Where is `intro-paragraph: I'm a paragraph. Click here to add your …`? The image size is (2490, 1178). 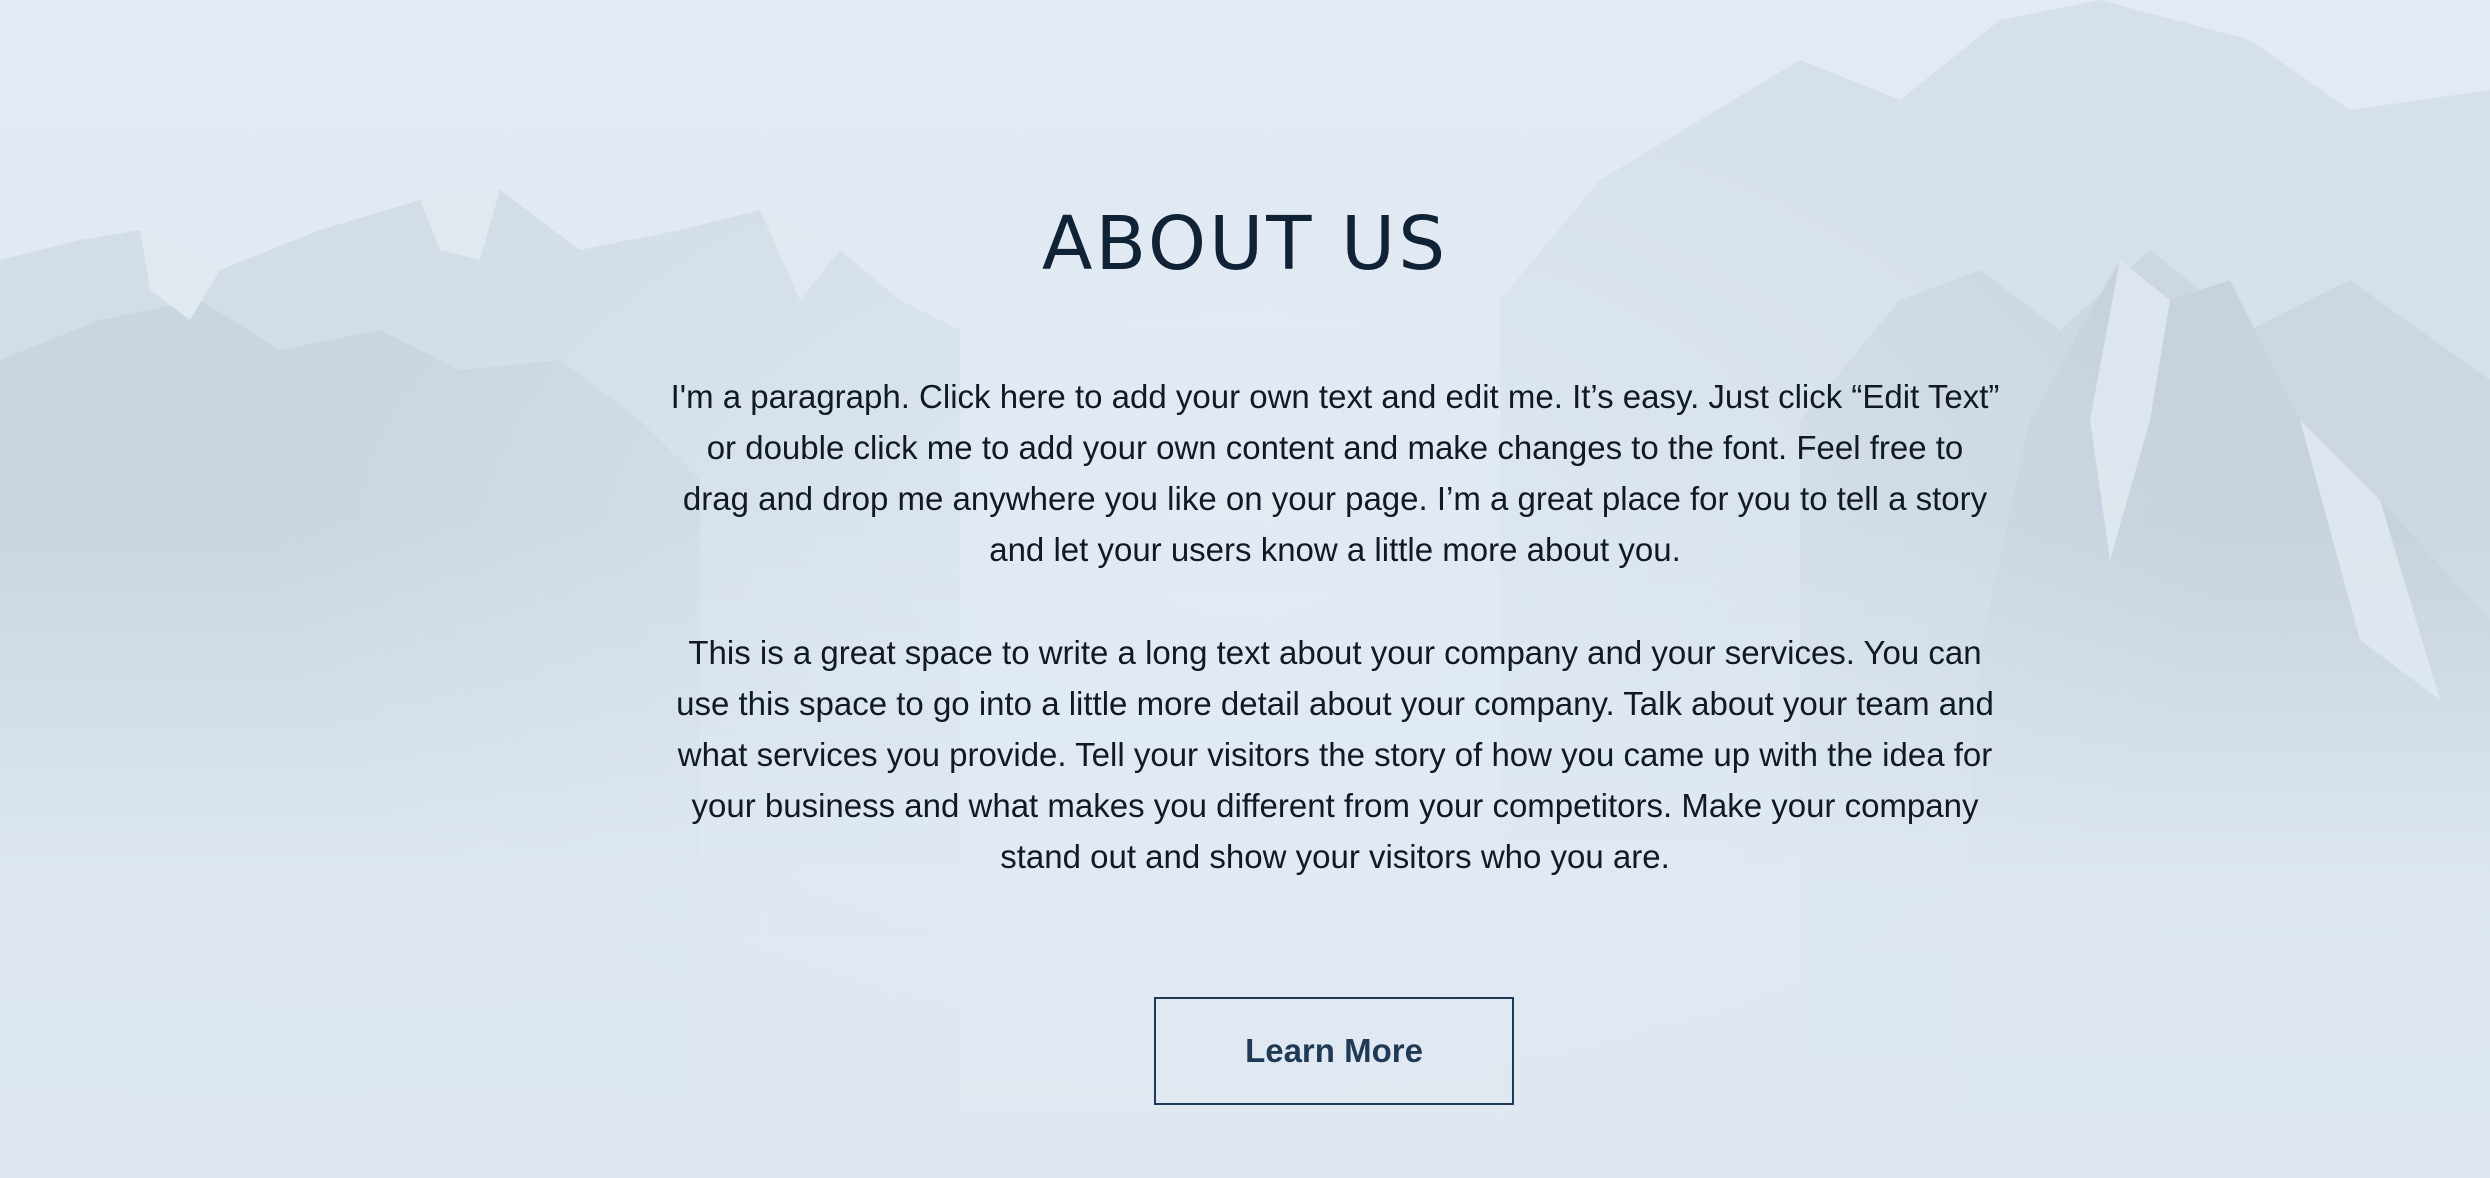 intro-paragraph: I'm a paragraph. Click here to add your … is located at coordinates (1335, 473).